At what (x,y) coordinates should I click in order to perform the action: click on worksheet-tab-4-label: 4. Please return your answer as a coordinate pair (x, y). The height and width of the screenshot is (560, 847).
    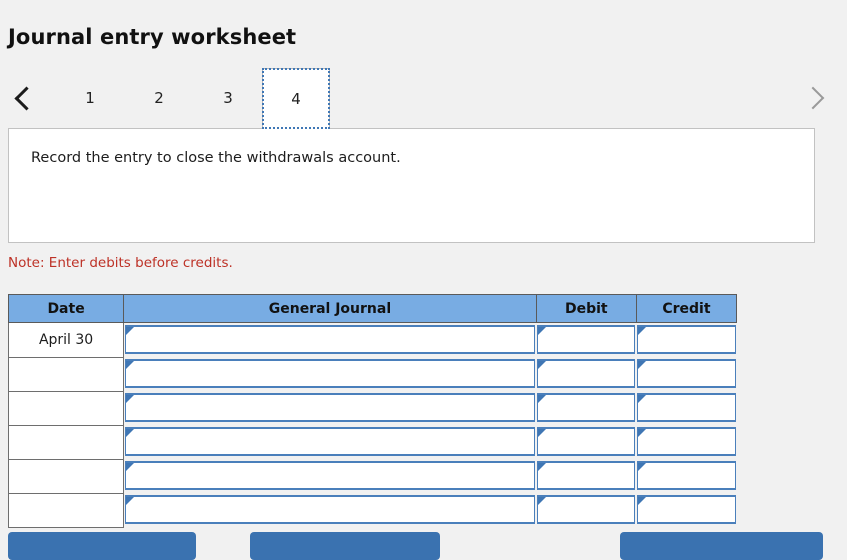
    Looking at the image, I should click on (296, 99).